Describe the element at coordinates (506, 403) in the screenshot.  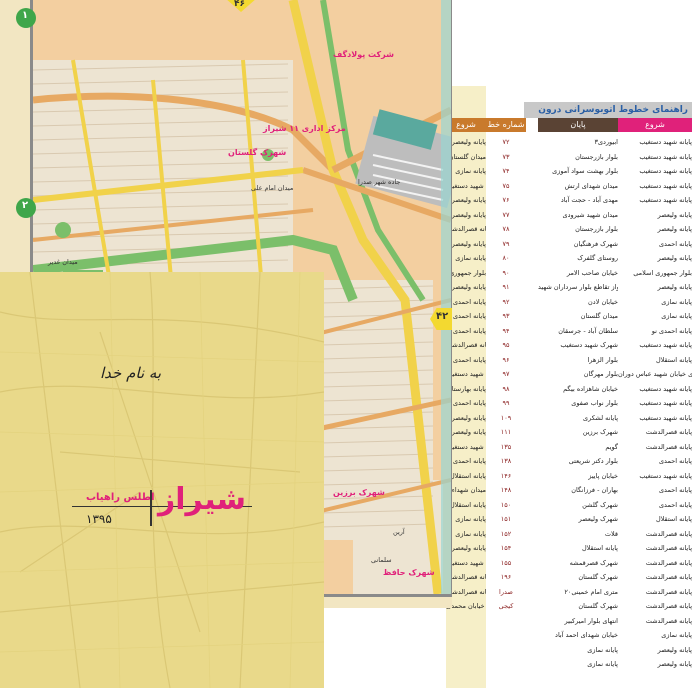
I see `route-line: ۹۹` at that location.